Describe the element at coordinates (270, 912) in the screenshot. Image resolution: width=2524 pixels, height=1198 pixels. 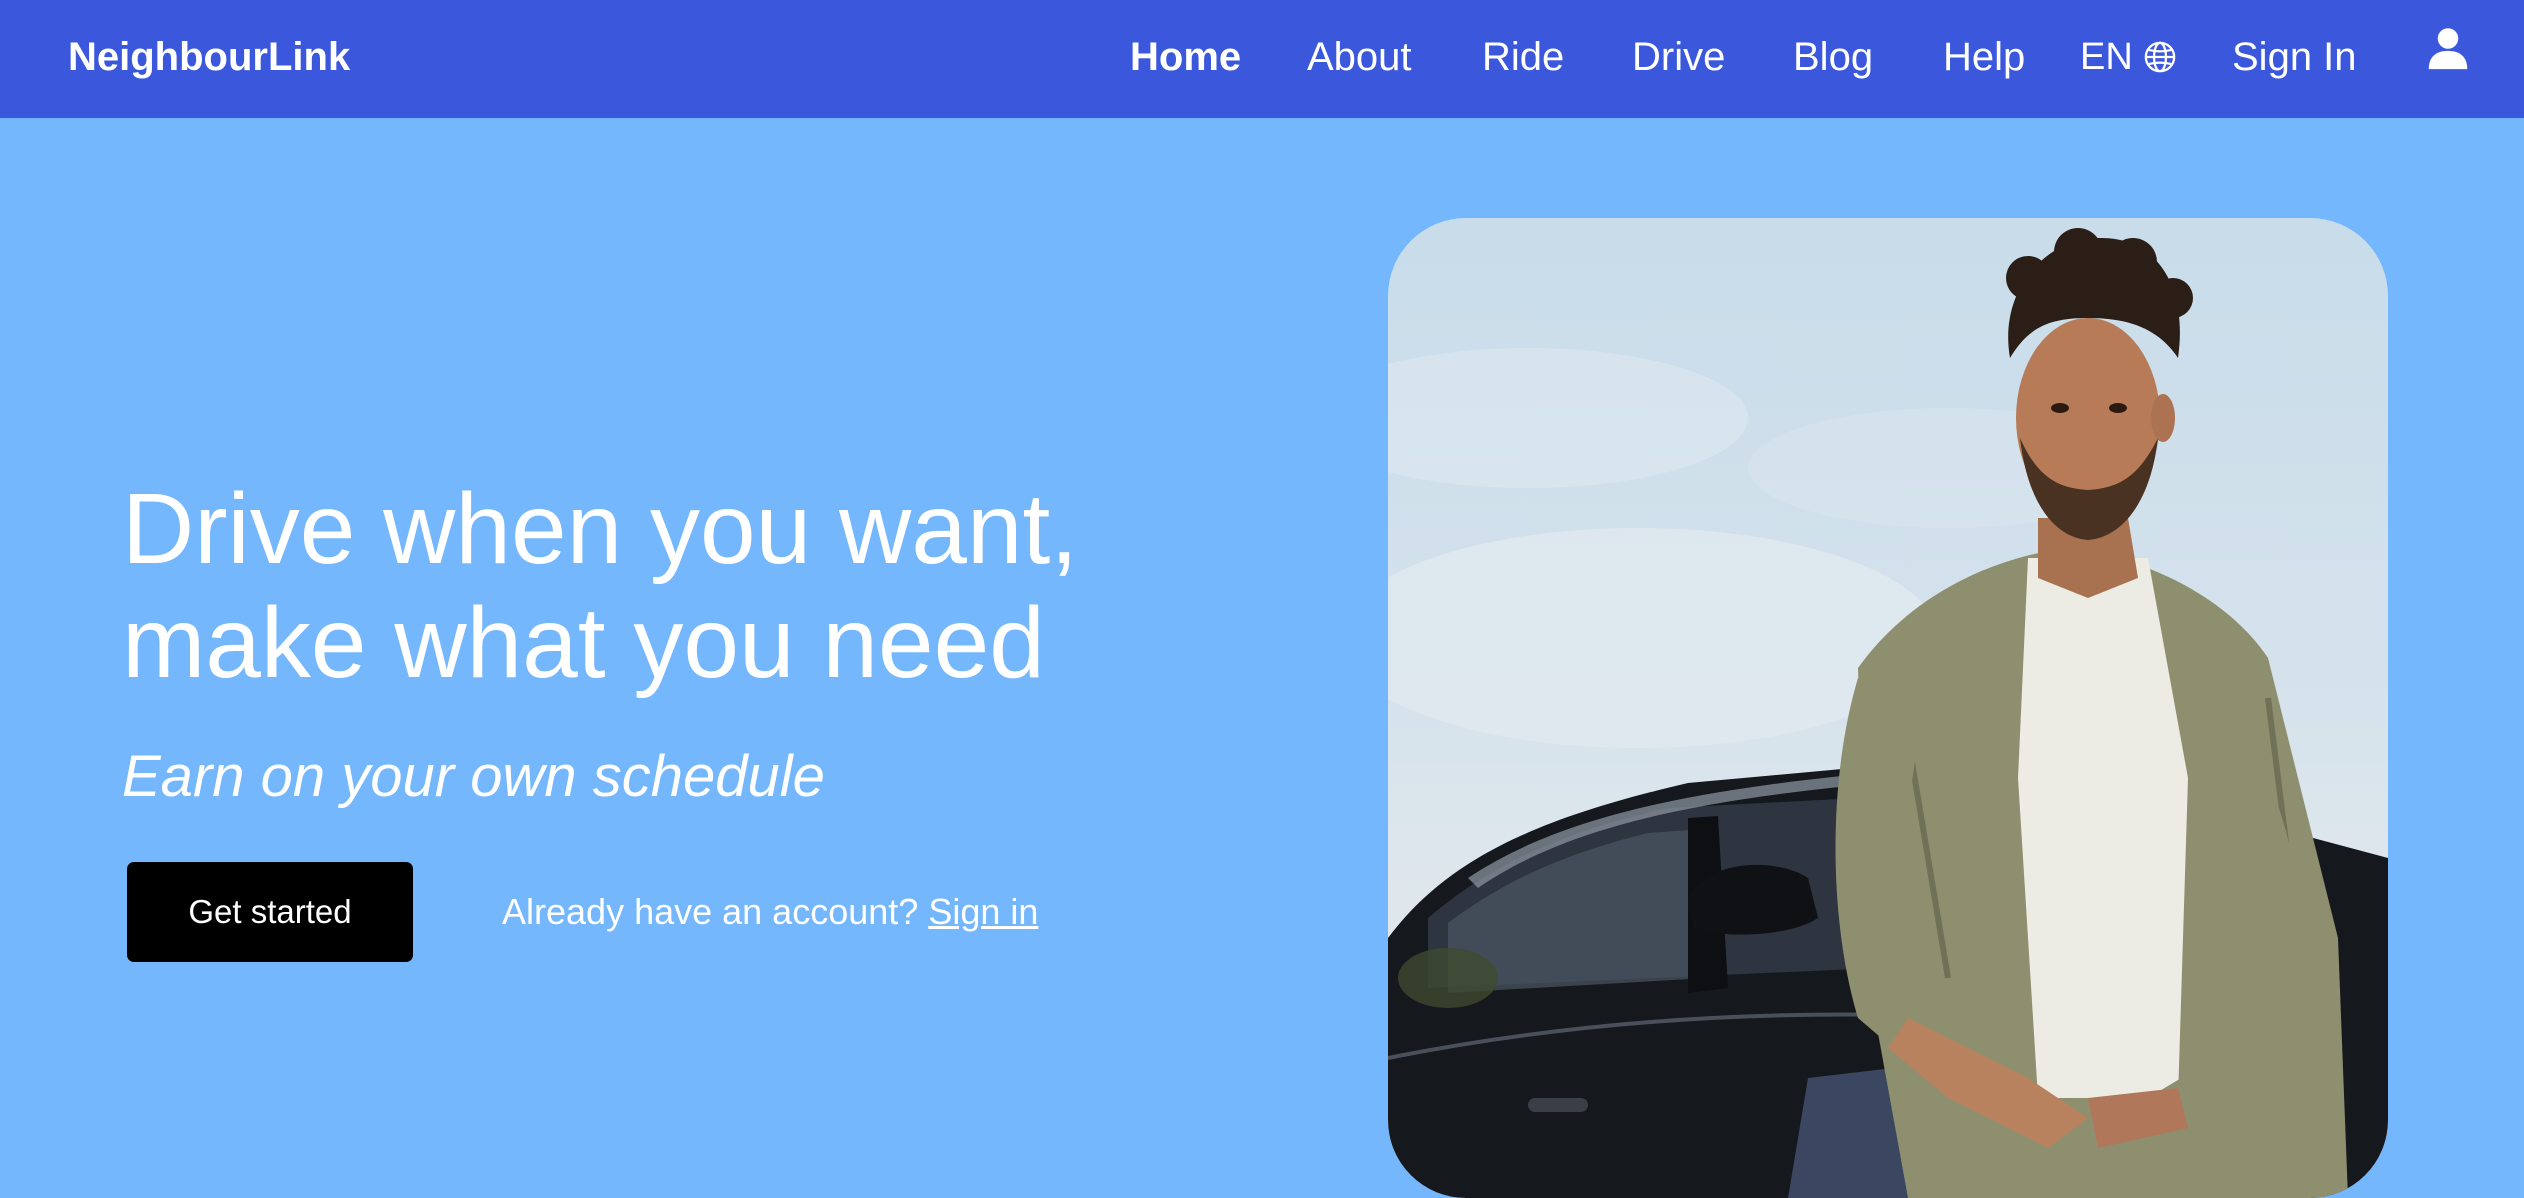
I see `get-started-button: Get started` at that location.